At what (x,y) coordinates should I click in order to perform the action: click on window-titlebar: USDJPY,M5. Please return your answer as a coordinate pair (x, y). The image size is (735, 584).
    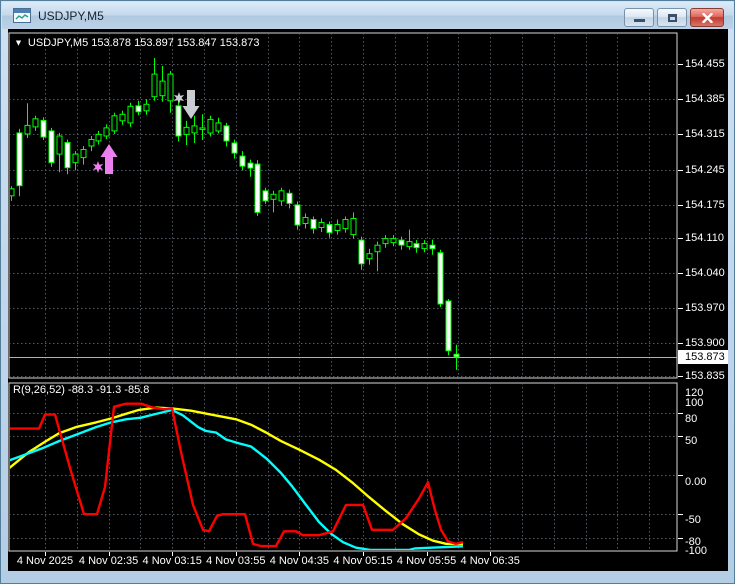
    Looking at the image, I should click on (367, 15).